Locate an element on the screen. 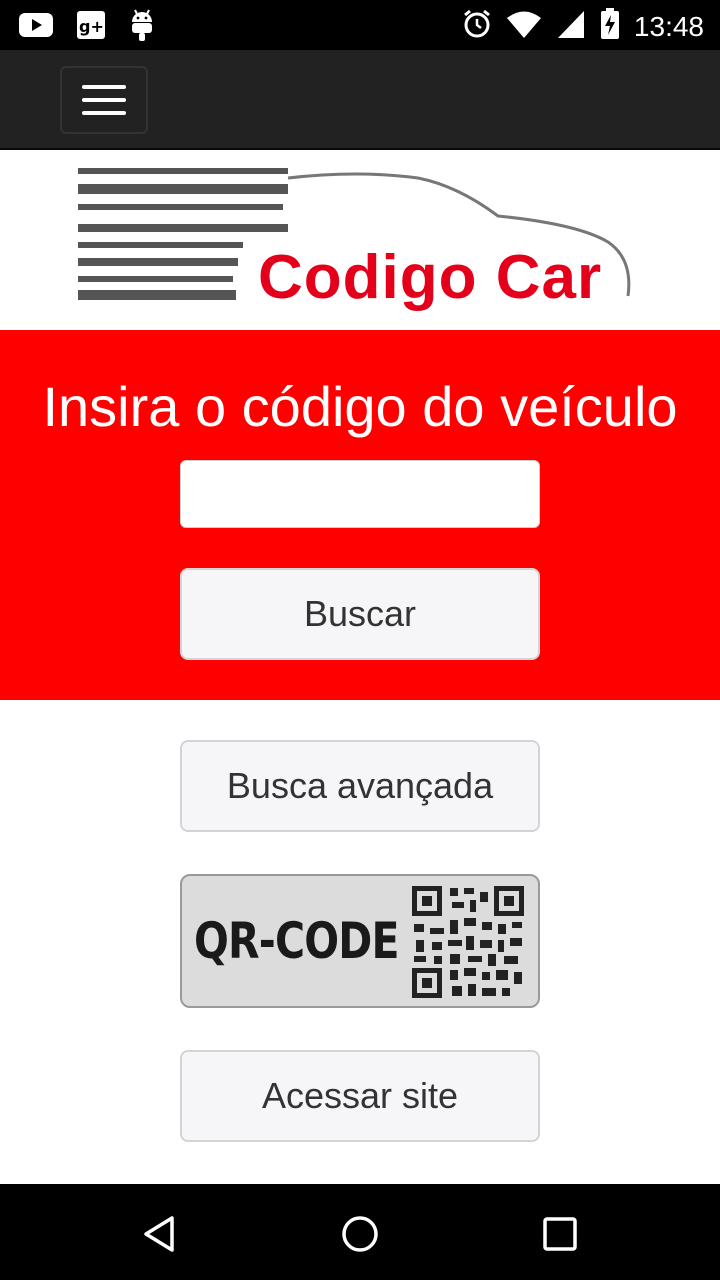  codigo-car-logo: Codigo Car is located at coordinates (358, 242).